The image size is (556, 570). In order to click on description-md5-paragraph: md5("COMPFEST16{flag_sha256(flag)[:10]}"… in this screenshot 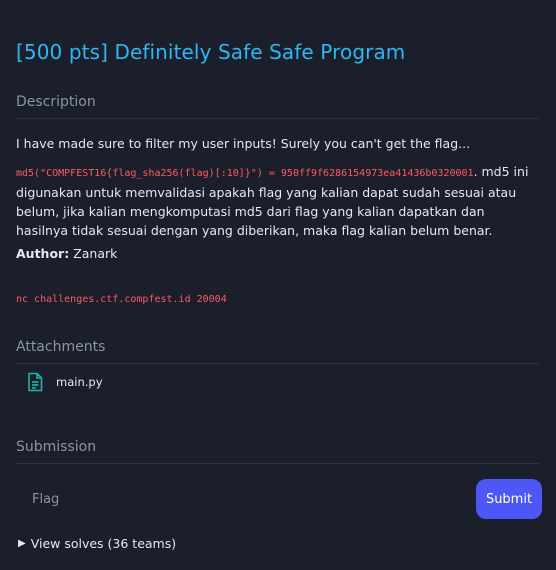, I will do `click(278, 201)`.